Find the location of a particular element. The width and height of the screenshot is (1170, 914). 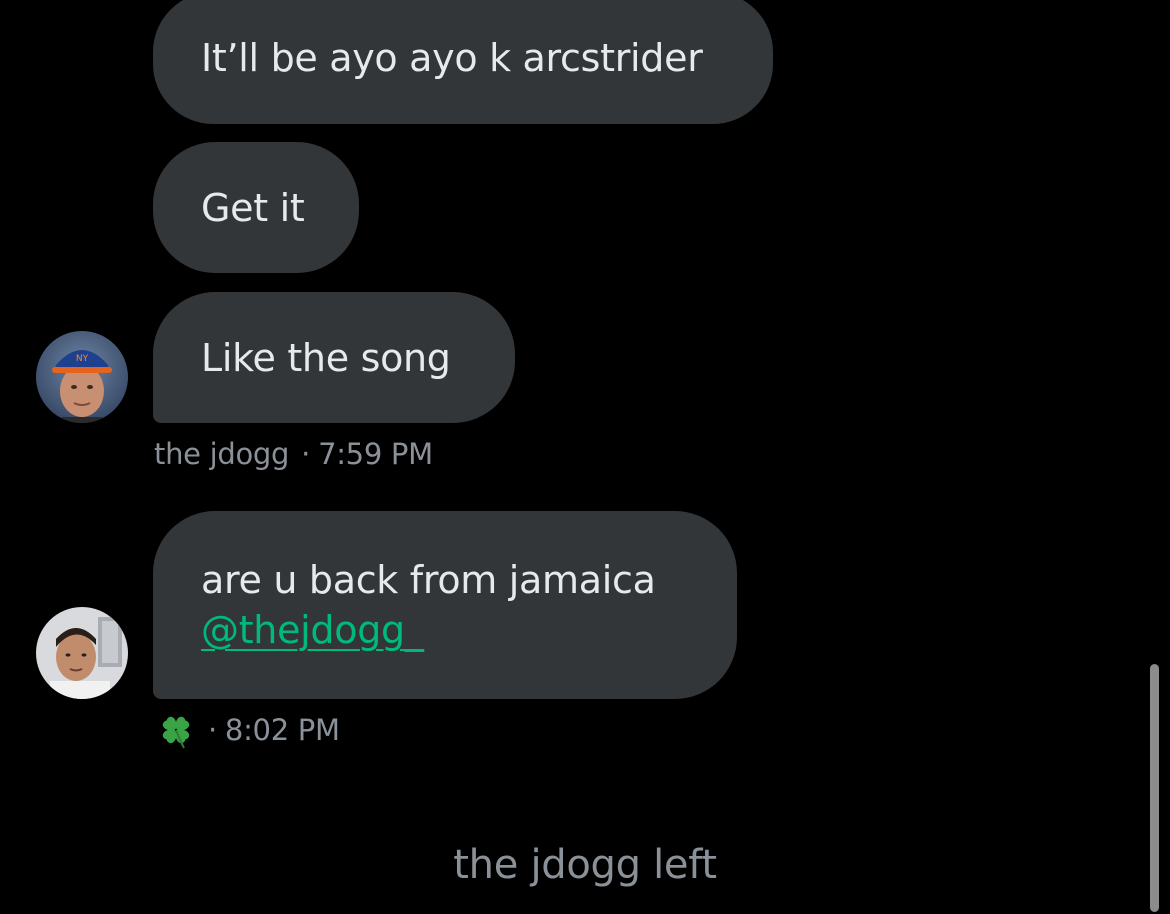

message-meta: the jdogg · 7:59 PM is located at coordinates (293, 454).